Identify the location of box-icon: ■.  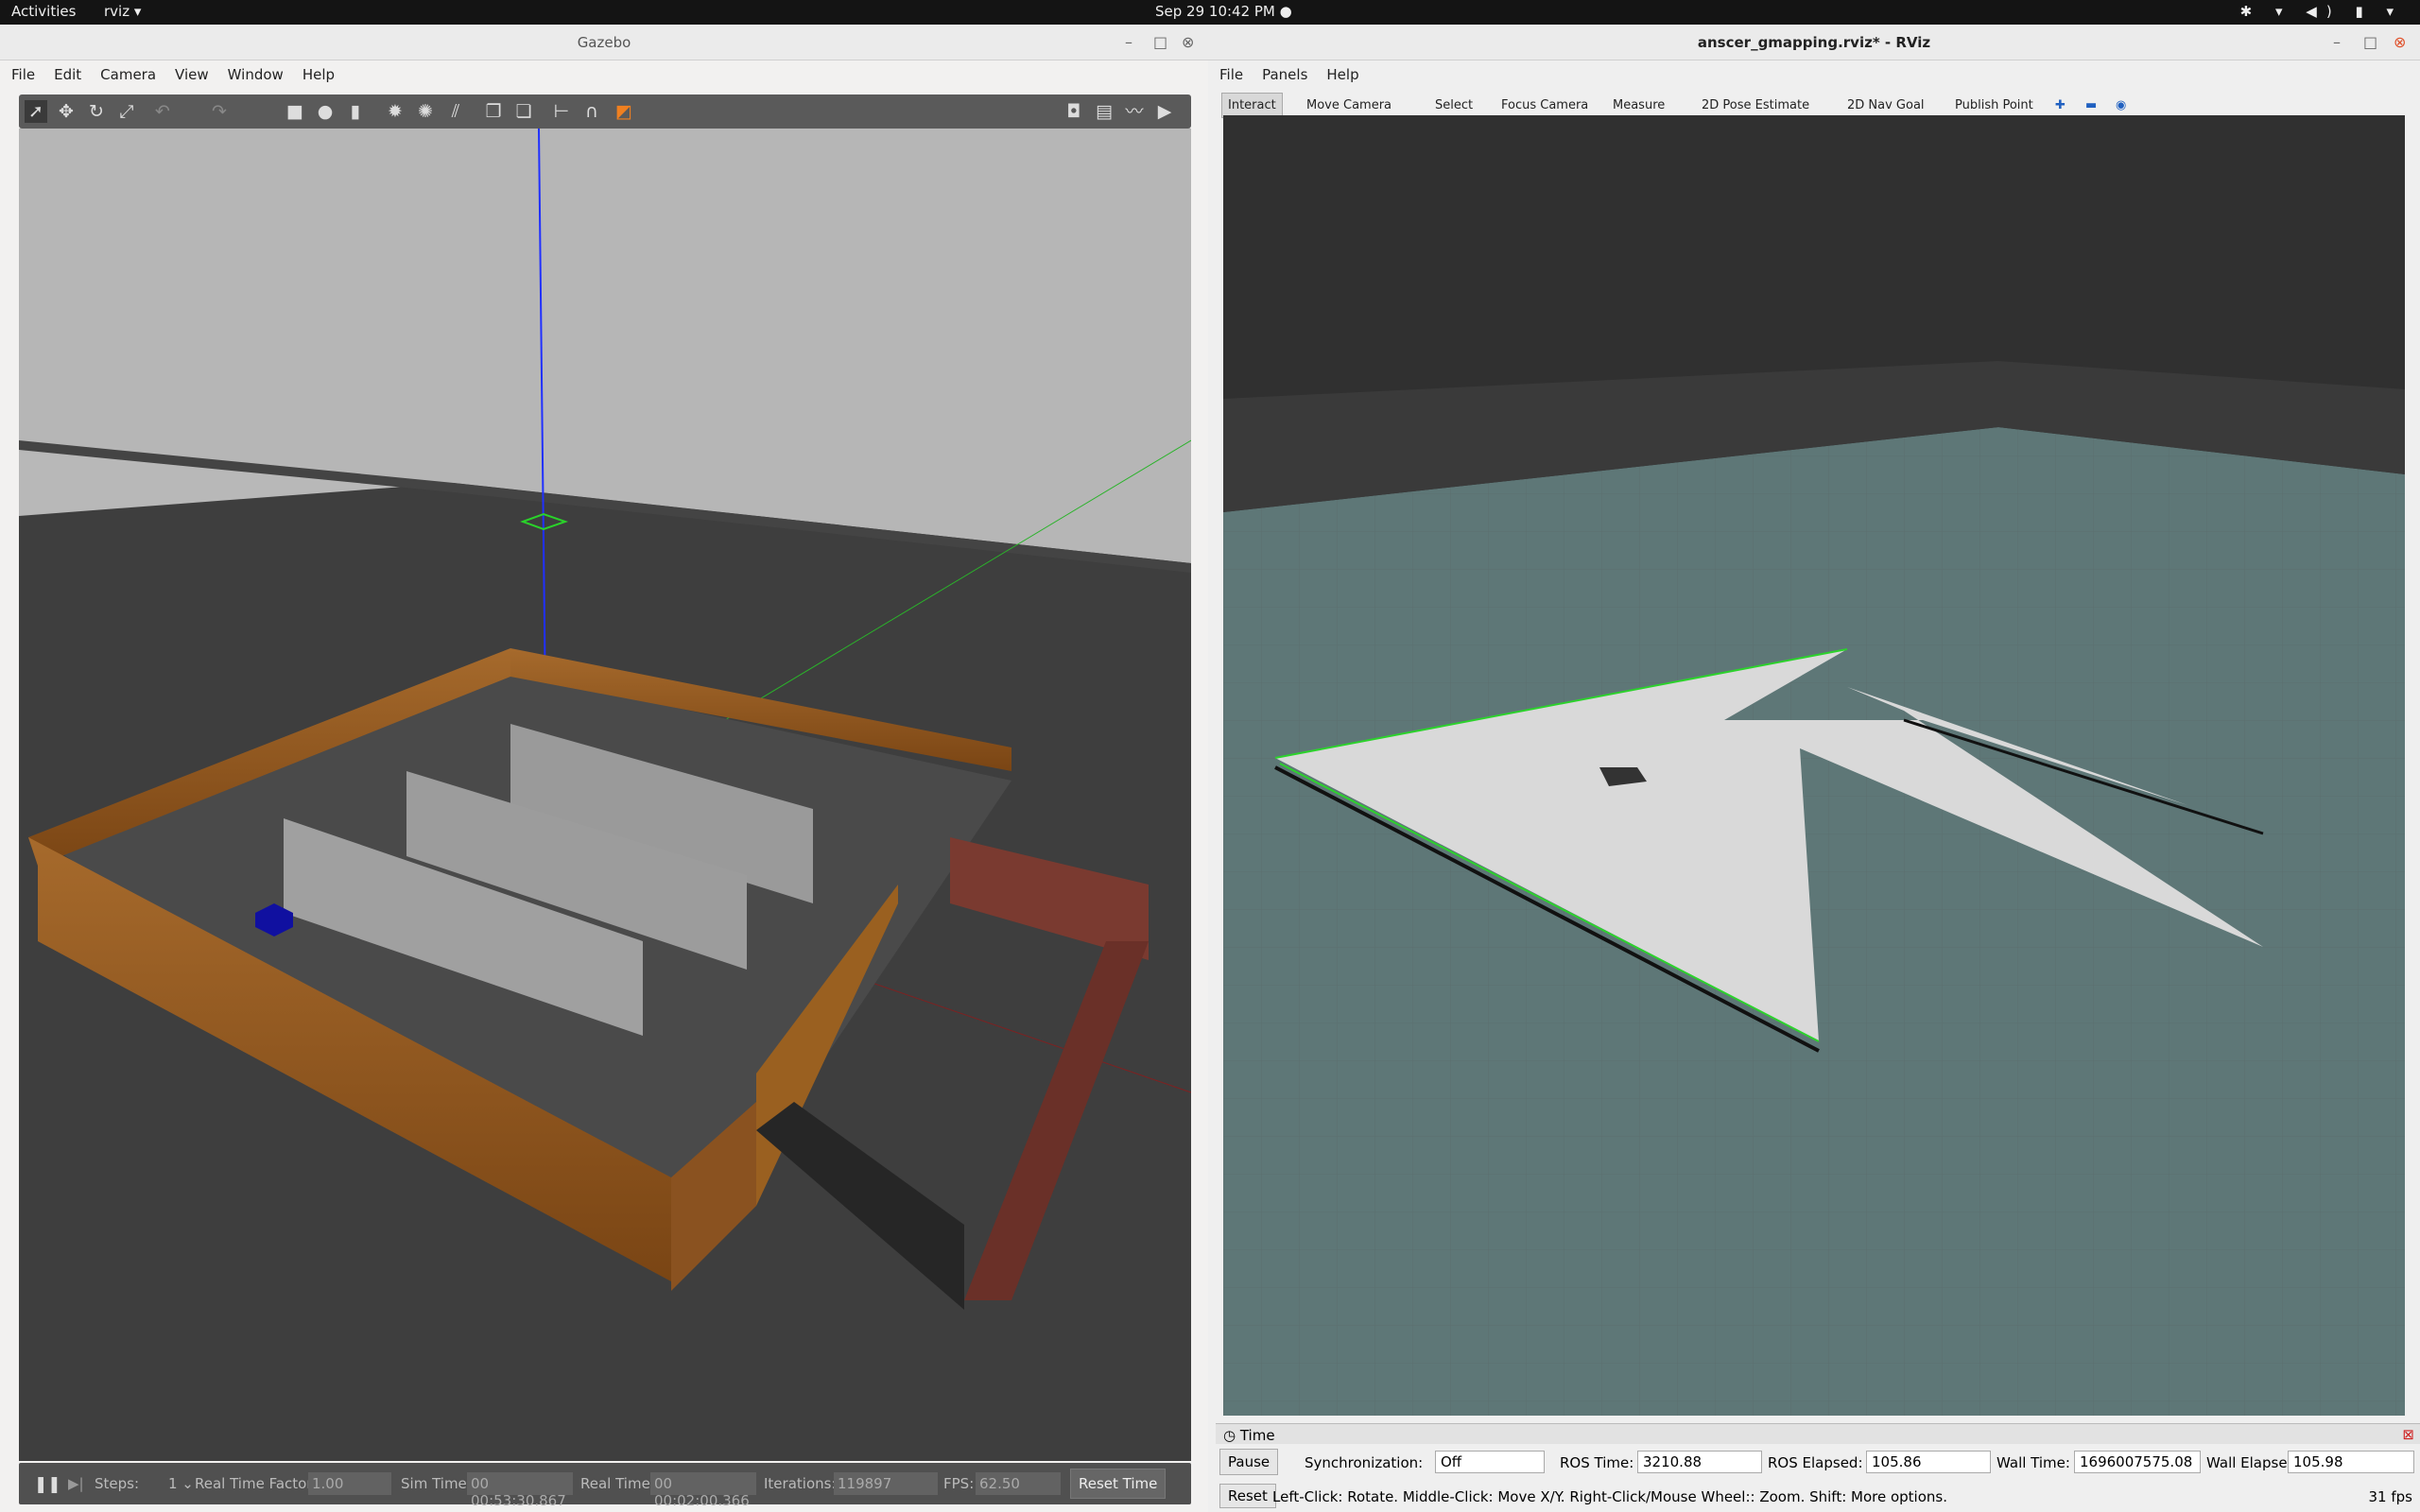
(295, 111).